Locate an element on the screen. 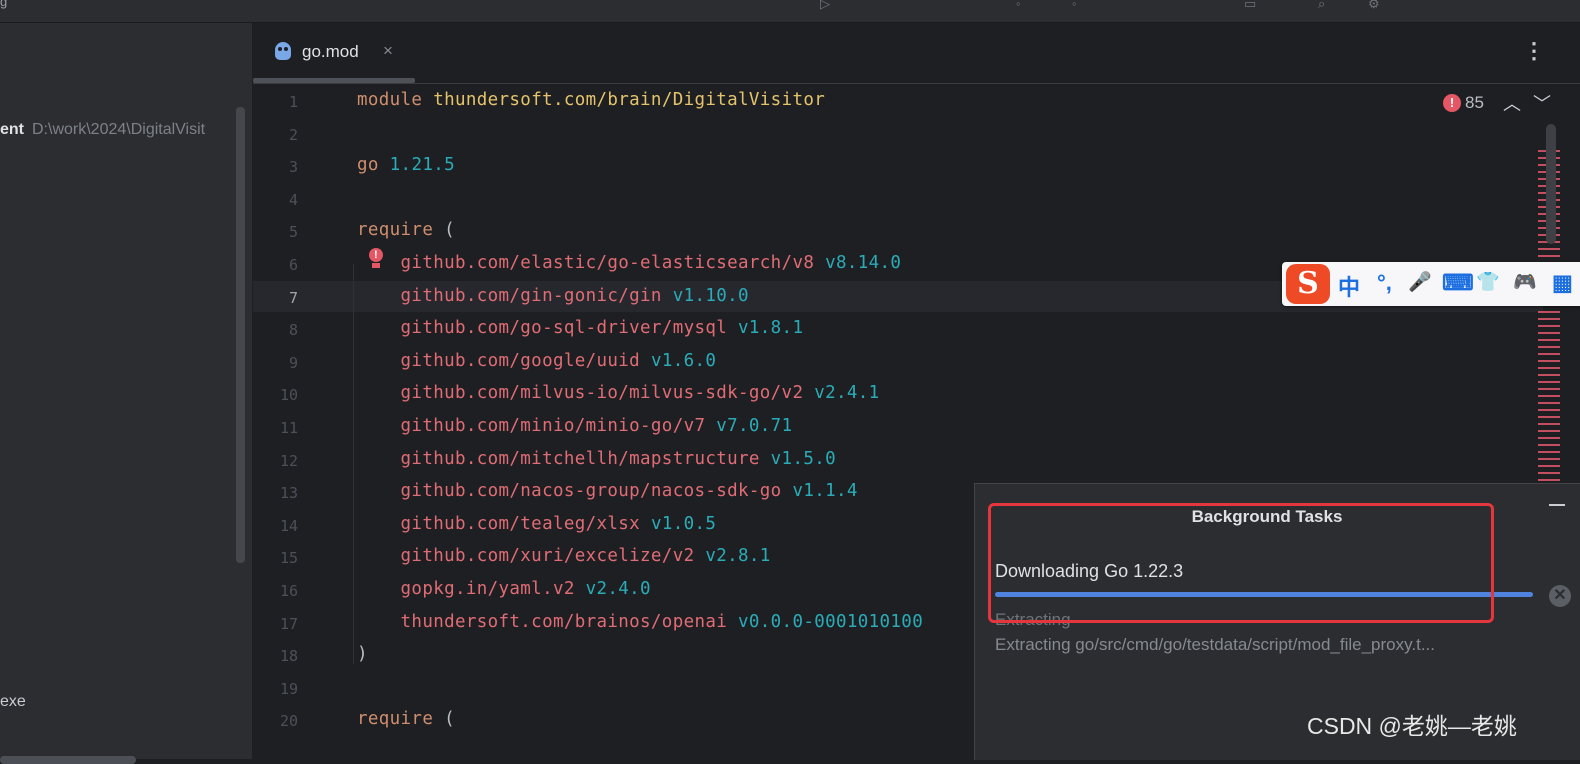 This screenshot has width=1580, height=764. code-line: github.com/mitchellh/mapstructure v1.5.0 is located at coordinates (596, 459).